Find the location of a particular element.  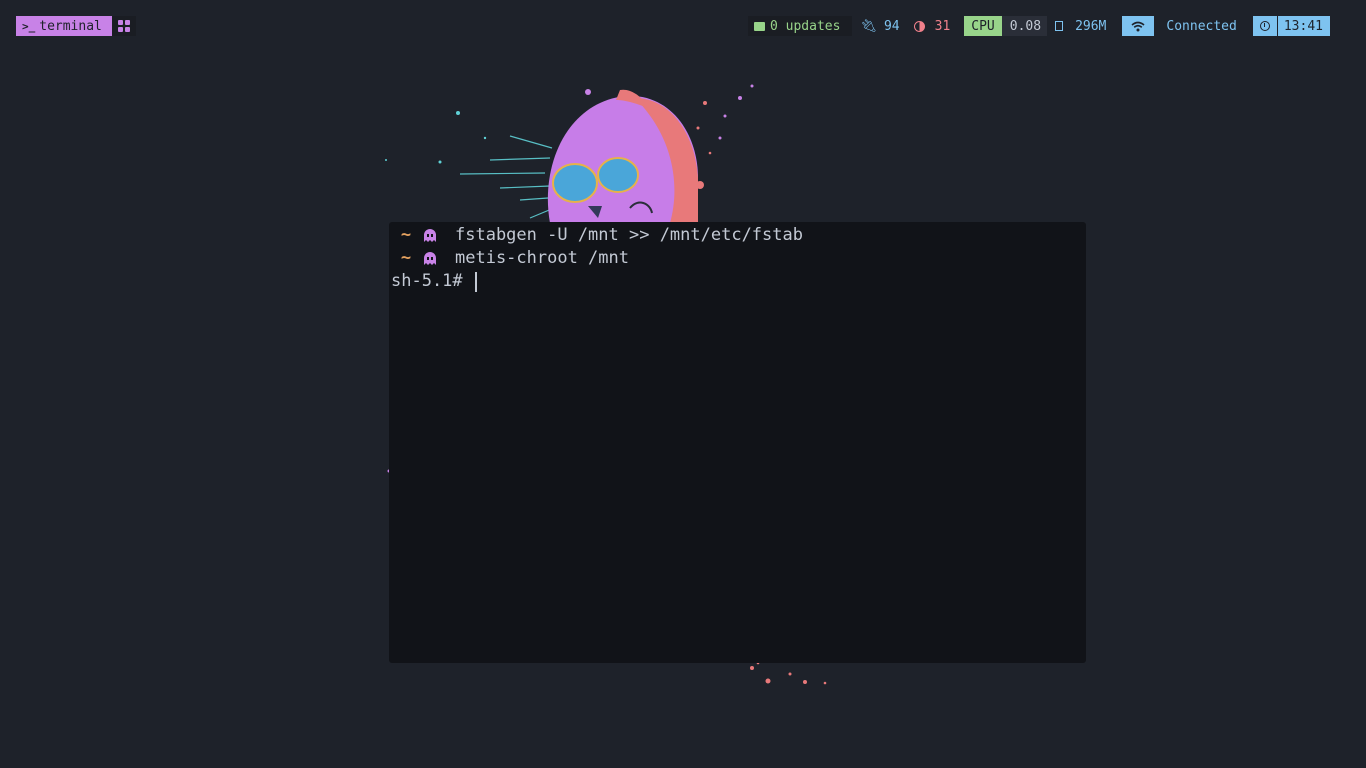

brightness-widget: 31 is located at coordinates (935, 26).